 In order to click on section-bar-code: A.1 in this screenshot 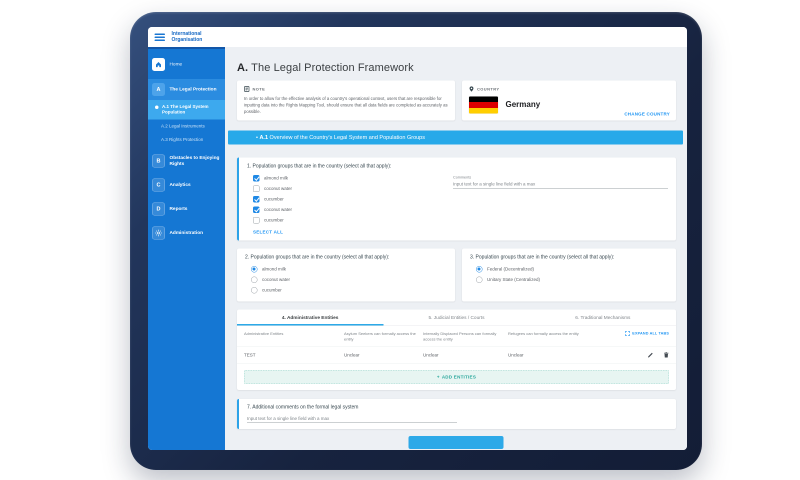, I will do `click(264, 137)`.